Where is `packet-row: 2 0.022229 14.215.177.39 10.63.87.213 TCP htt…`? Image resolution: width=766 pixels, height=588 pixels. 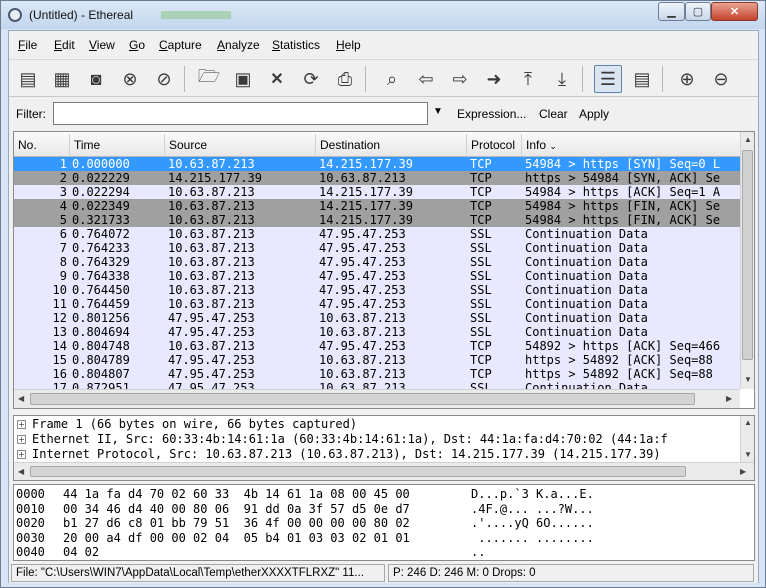 packet-row: 2 0.022229 14.215.177.39 10.63.87.213 TCP htt… is located at coordinates (377, 178).